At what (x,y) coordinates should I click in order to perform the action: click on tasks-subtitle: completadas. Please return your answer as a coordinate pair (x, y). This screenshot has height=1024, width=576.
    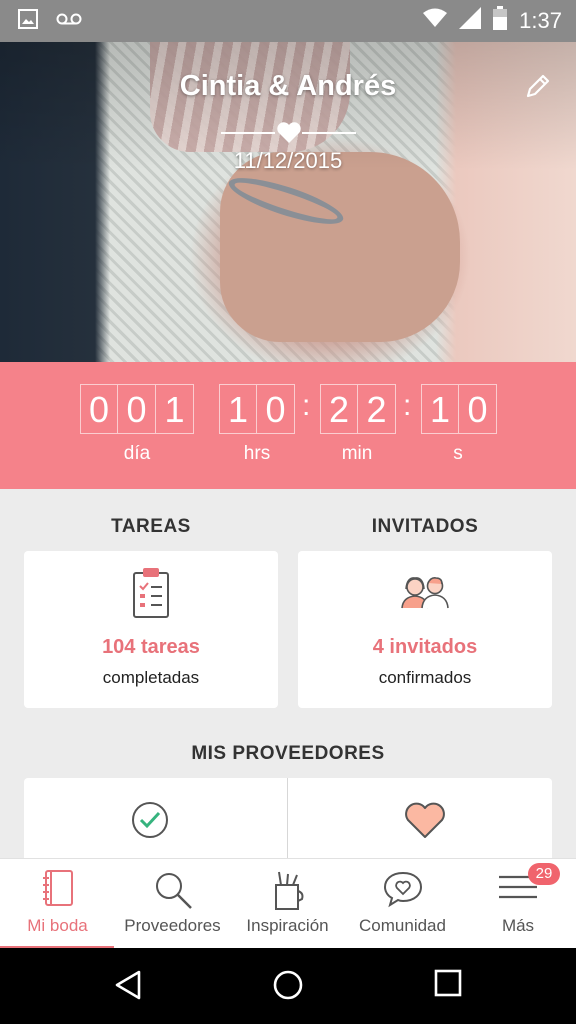
    Looking at the image, I should click on (151, 677).